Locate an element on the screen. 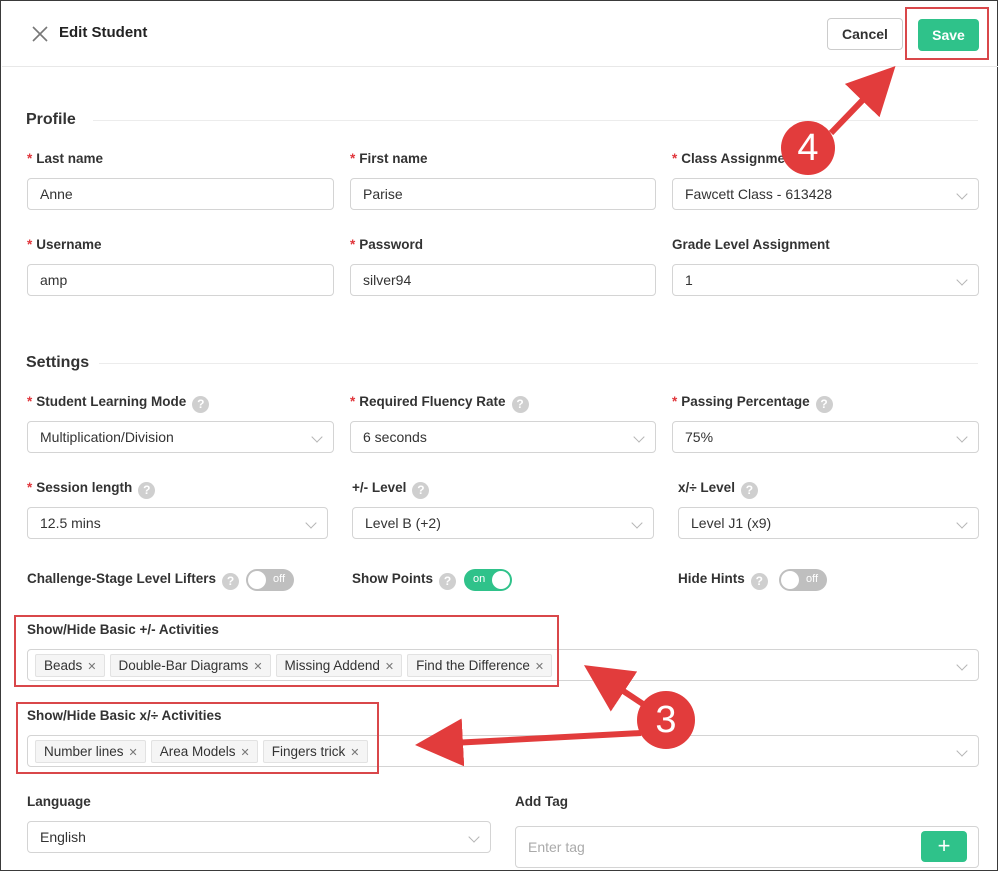 The image size is (998, 872). arrow-to-save is located at coordinates (862, 101).